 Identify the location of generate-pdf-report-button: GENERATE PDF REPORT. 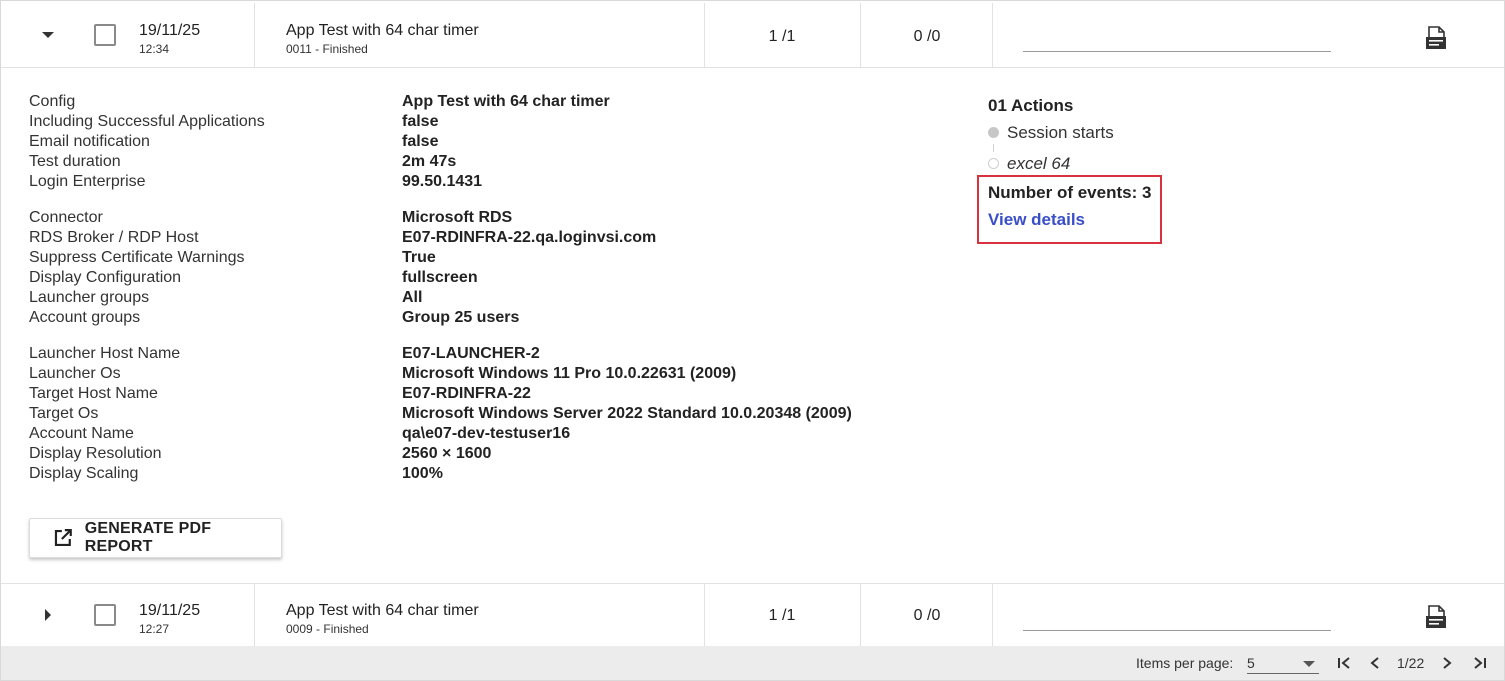
(155, 538).